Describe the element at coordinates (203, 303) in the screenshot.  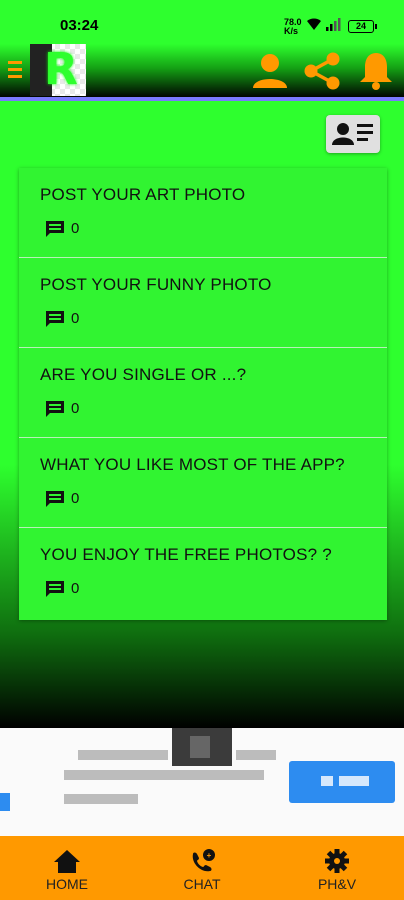
I see `topic-item: POST YOUR FUNNY PHOTO 0` at that location.